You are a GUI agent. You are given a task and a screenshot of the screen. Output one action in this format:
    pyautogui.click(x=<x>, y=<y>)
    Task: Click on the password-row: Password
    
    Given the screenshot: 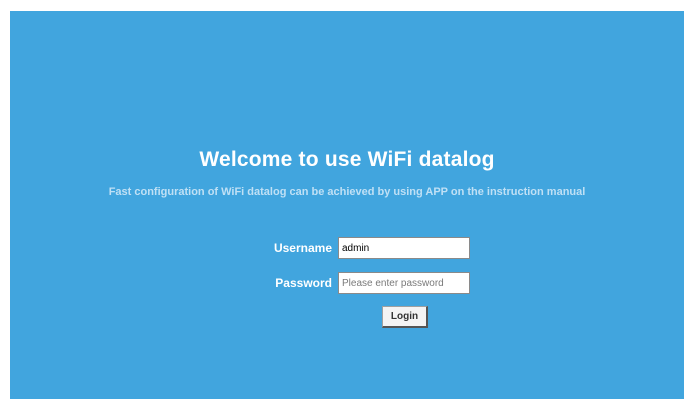 What is the action you would take?
    pyautogui.click(x=347, y=283)
    